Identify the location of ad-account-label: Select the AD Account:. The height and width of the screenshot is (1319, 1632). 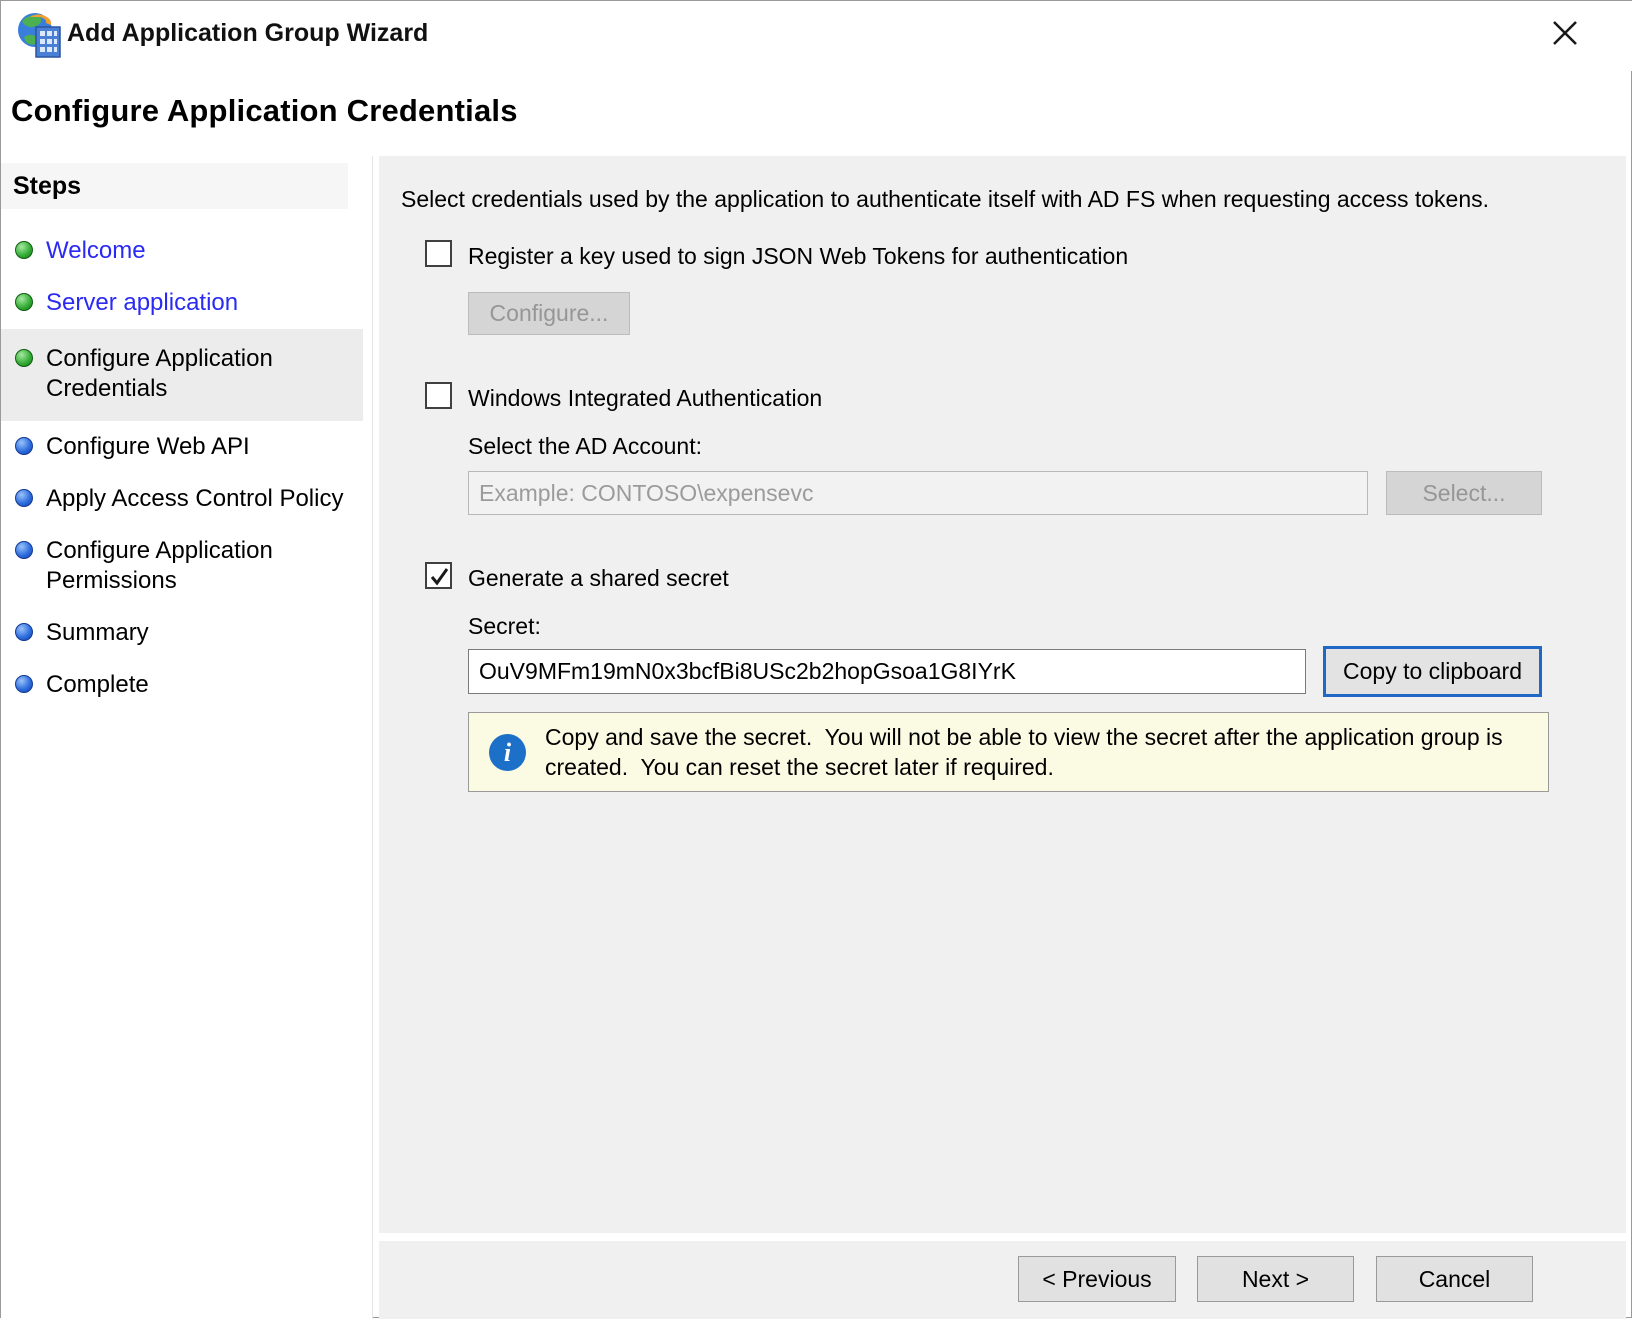
(585, 446).